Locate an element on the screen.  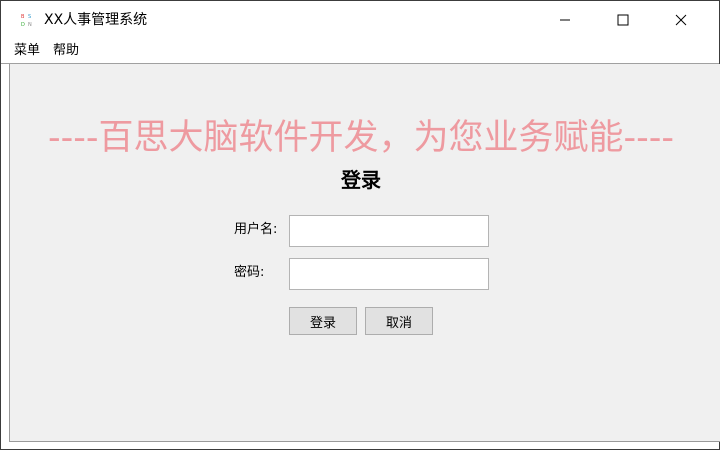
slogan-banner: ----百思大脑软件开发，为您业务赋能---- is located at coordinates (361, 138).